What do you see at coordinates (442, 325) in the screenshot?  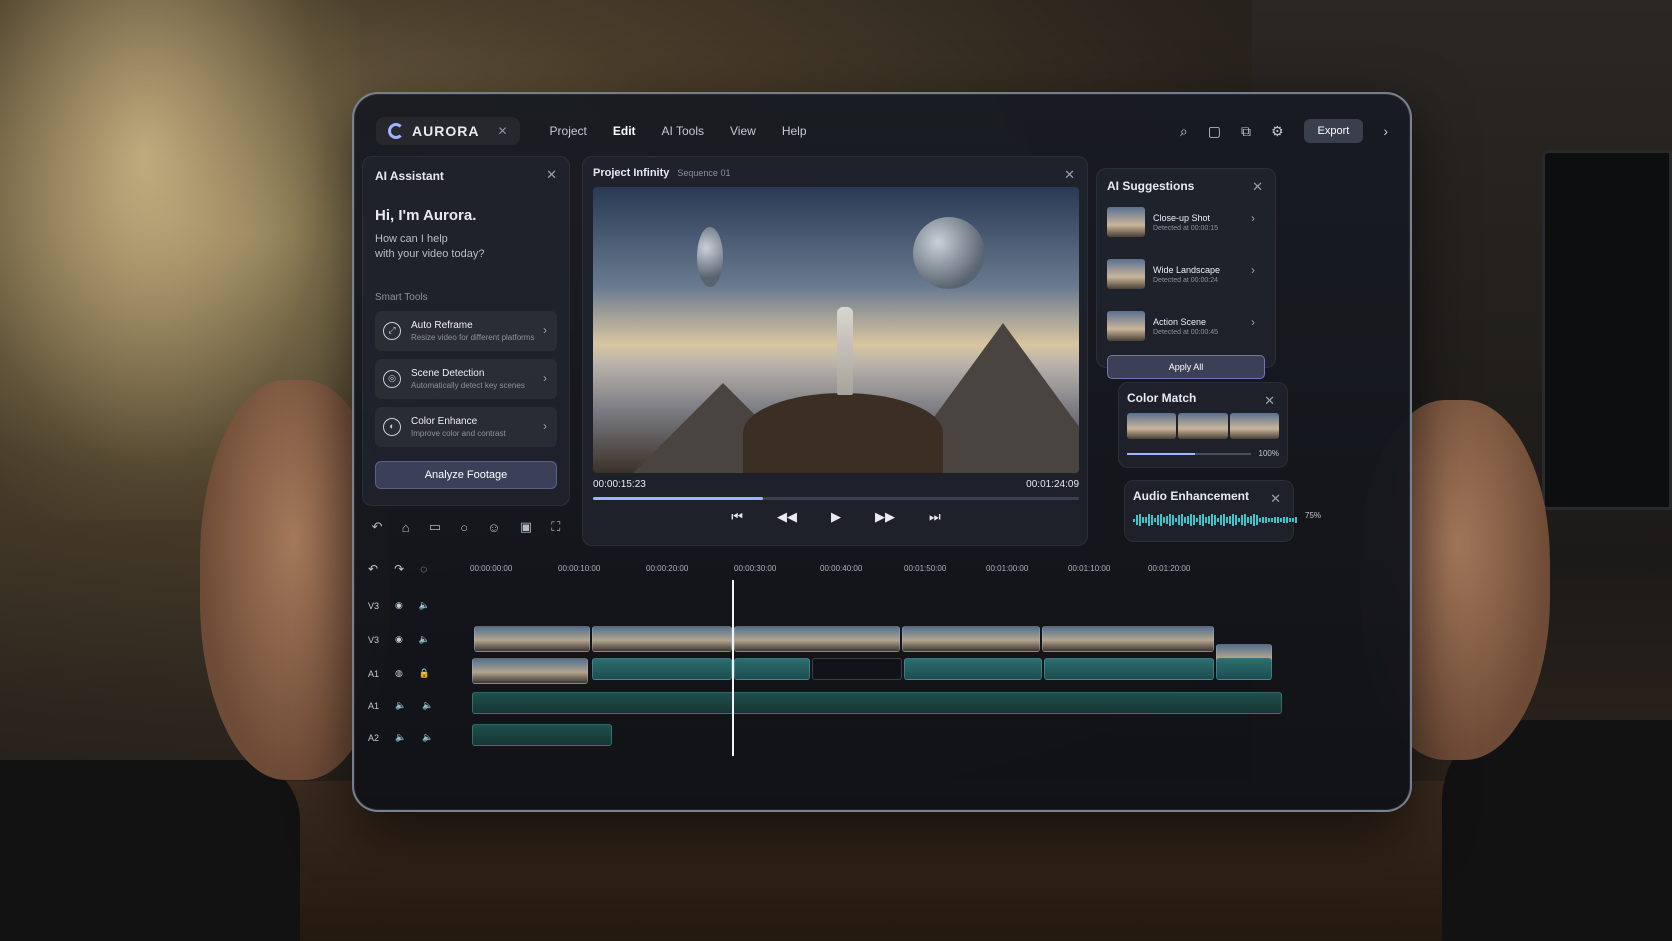 I see `tool-name: Auto Reframe` at bounding box center [442, 325].